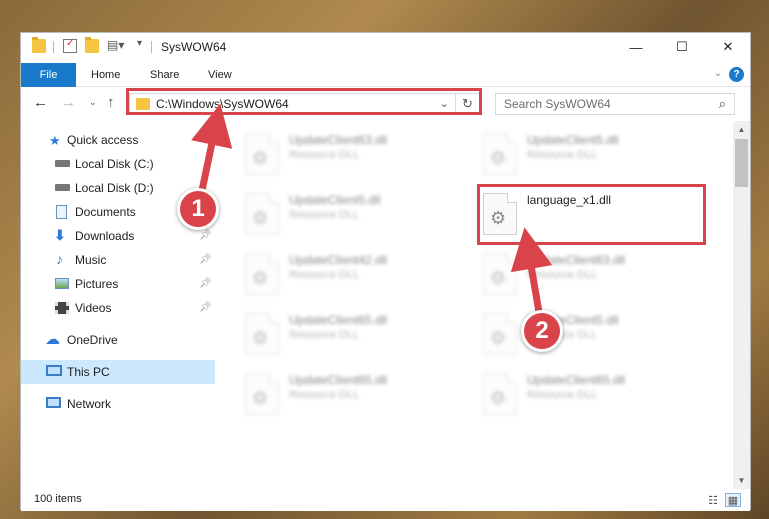 This screenshot has width=769, height=519. I want to click on recent-locations-icon: ⌄, so click(93, 102).